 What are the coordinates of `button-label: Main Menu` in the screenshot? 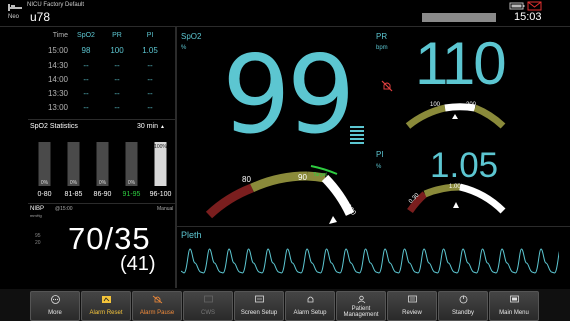 It's located at (514, 313).